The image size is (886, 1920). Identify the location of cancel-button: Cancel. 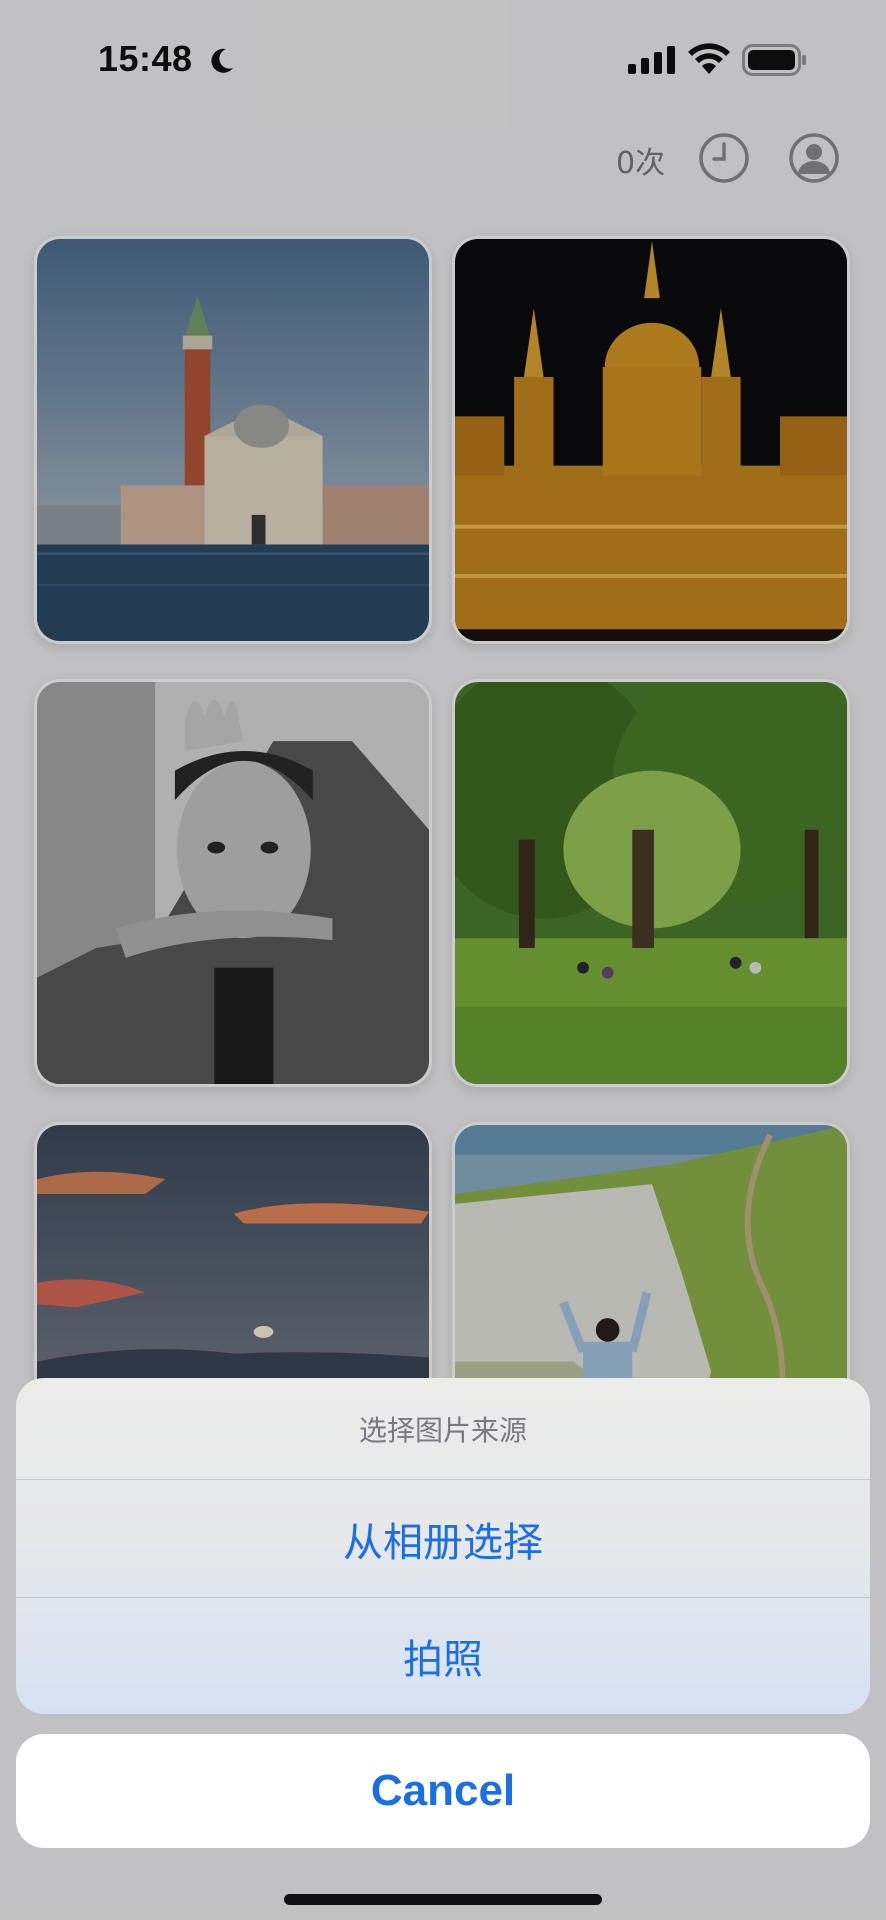
(443, 1791).